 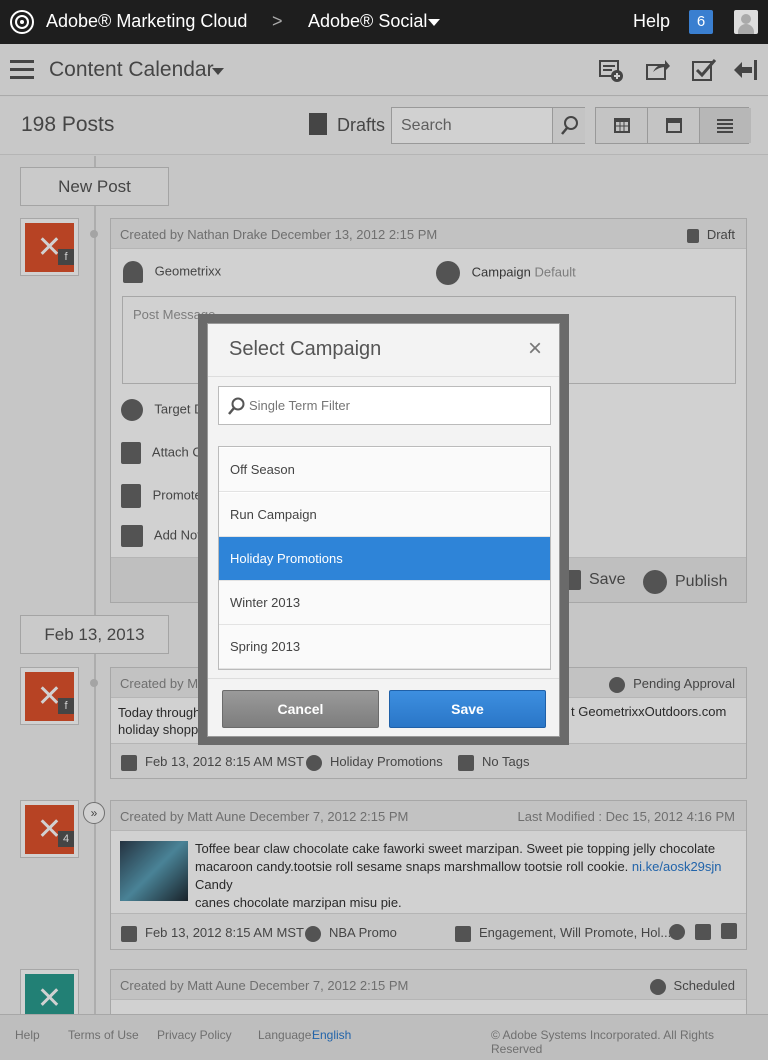 I want to click on notification-badge: 6, so click(x=701, y=22).